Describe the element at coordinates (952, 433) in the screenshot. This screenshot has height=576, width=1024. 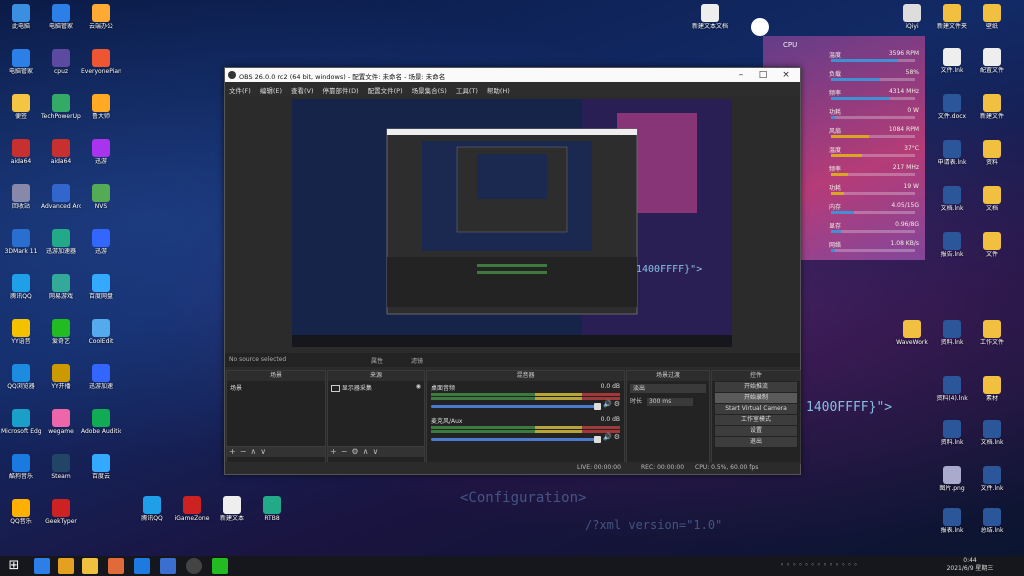
I see `desktop-icon-word-7: 资料.lnk` at that location.